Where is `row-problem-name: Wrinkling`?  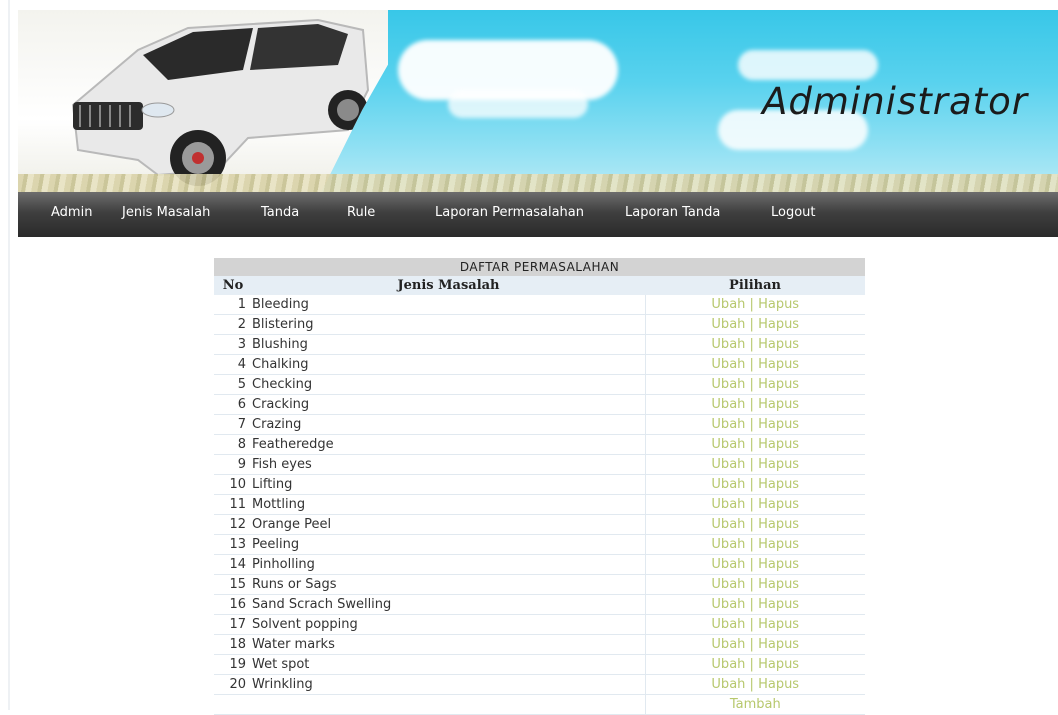
row-problem-name: Wrinkling is located at coordinates (449, 684).